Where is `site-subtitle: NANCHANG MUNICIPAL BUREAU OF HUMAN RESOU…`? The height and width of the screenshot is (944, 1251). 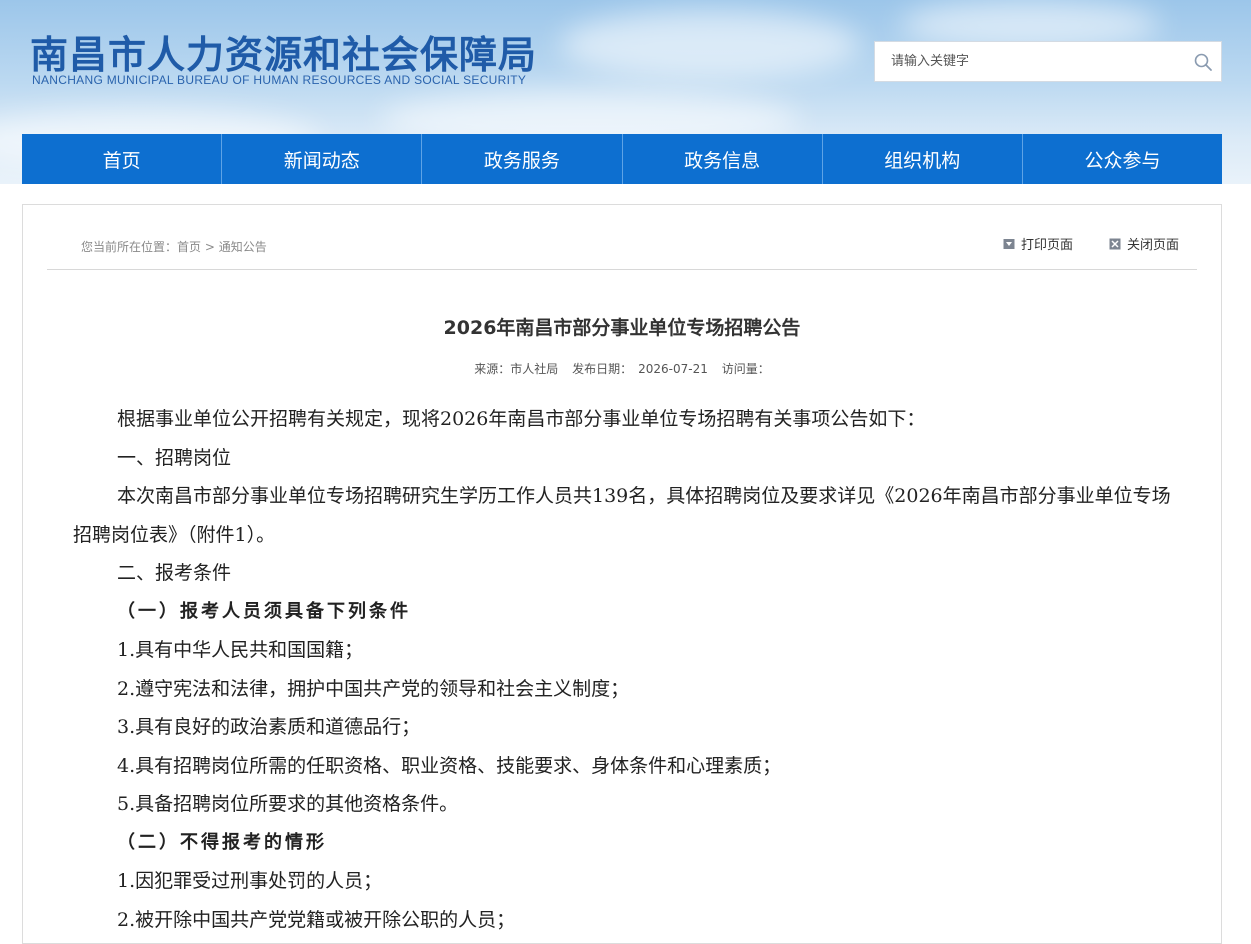
site-subtitle: NANCHANG MUNICIPAL BUREAU OF HUMAN RESOU… is located at coordinates (279, 80).